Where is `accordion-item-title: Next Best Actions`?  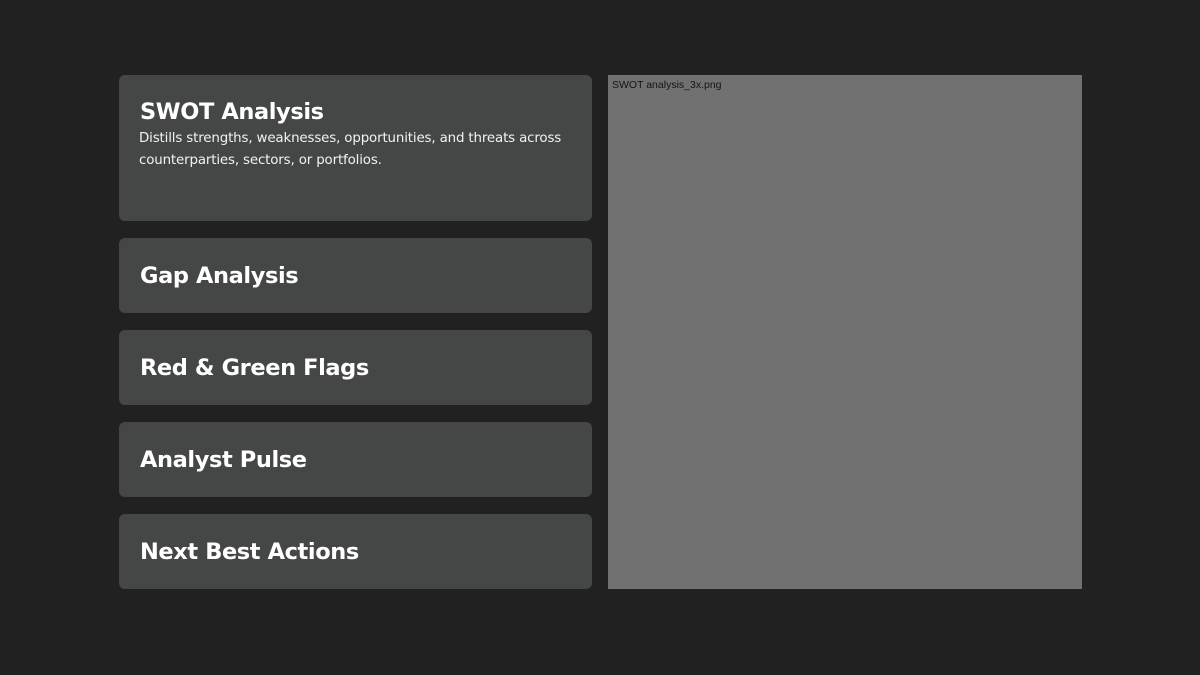
accordion-item-title: Next Best Actions is located at coordinates (249, 551).